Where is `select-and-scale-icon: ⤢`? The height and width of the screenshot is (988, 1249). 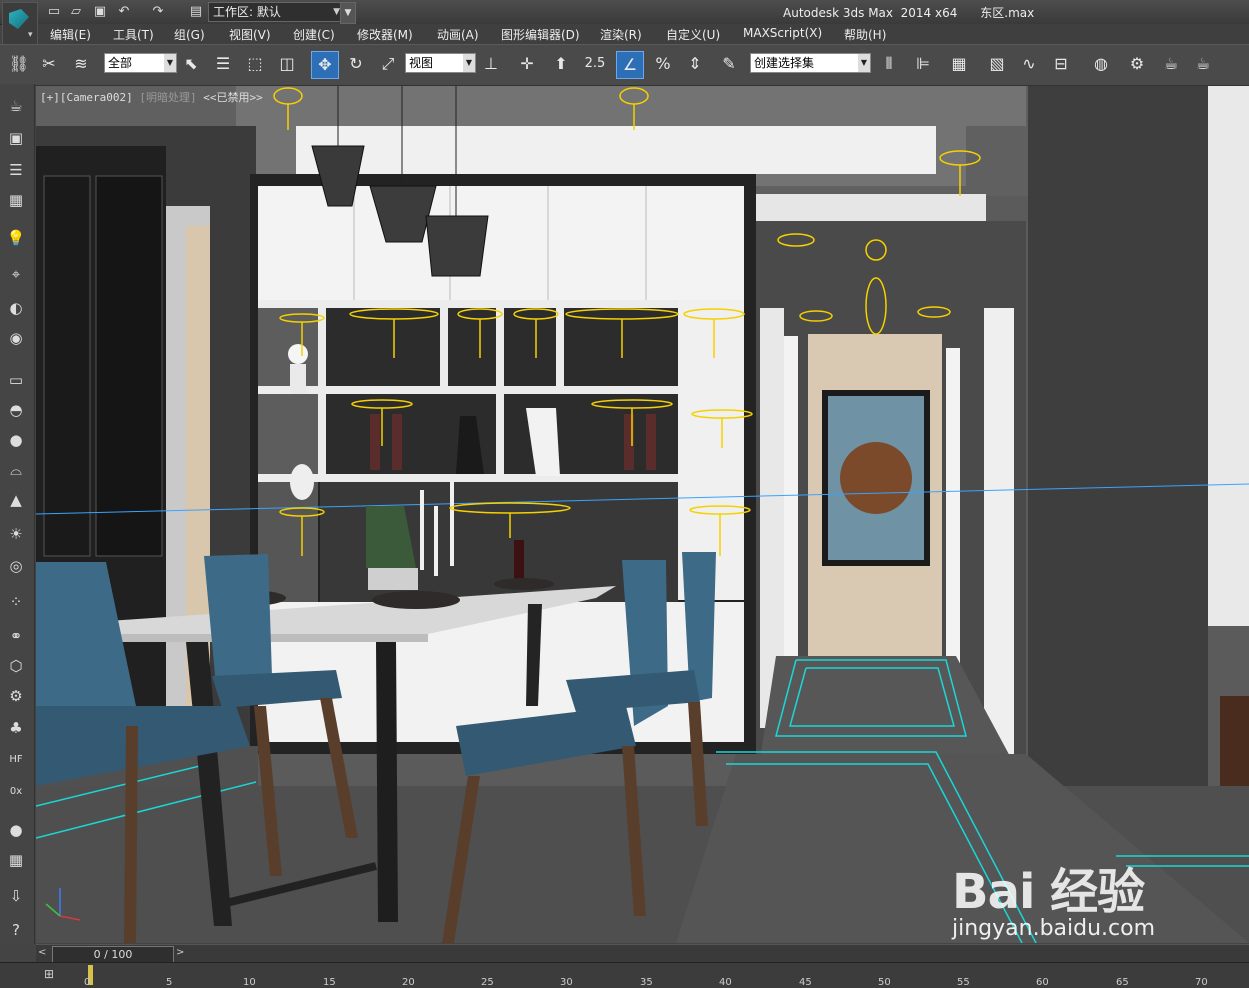 select-and-scale-icon: ⤢ is located at coordinates (388, 64).